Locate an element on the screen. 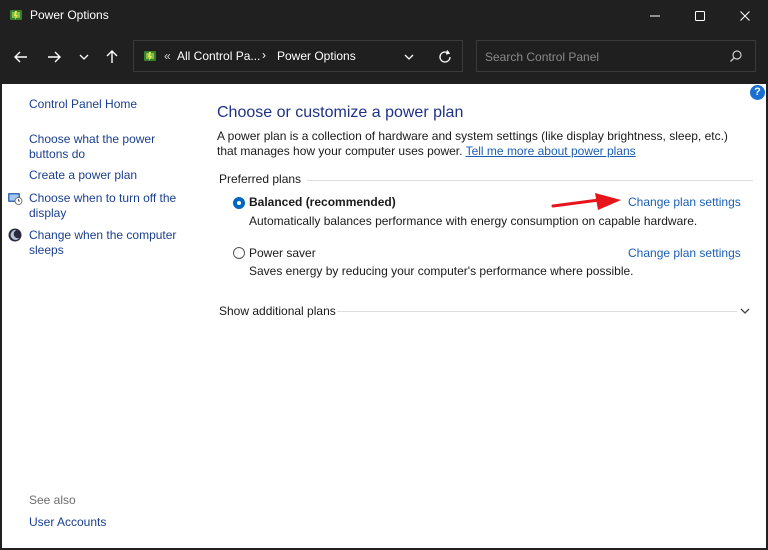  search-box is located at coordinates (616, 56).